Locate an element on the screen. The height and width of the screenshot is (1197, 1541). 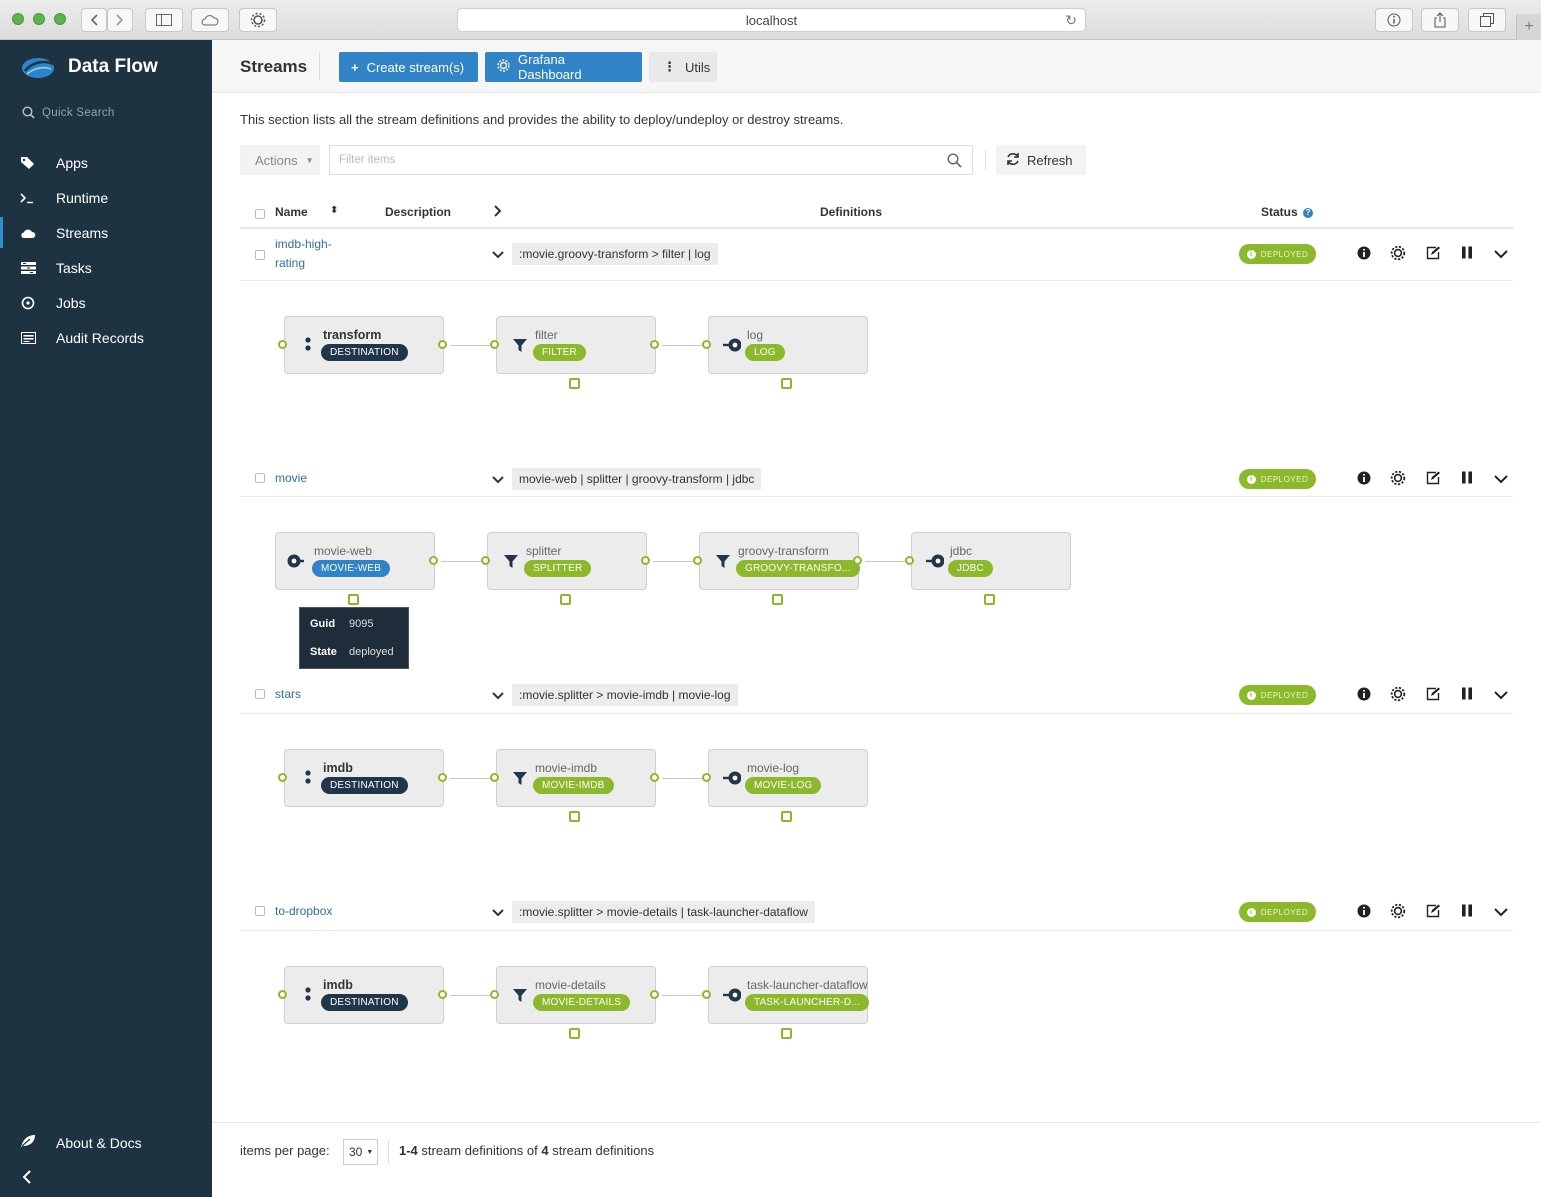
new-tab-button: + is located at coordinates (1528, 27).